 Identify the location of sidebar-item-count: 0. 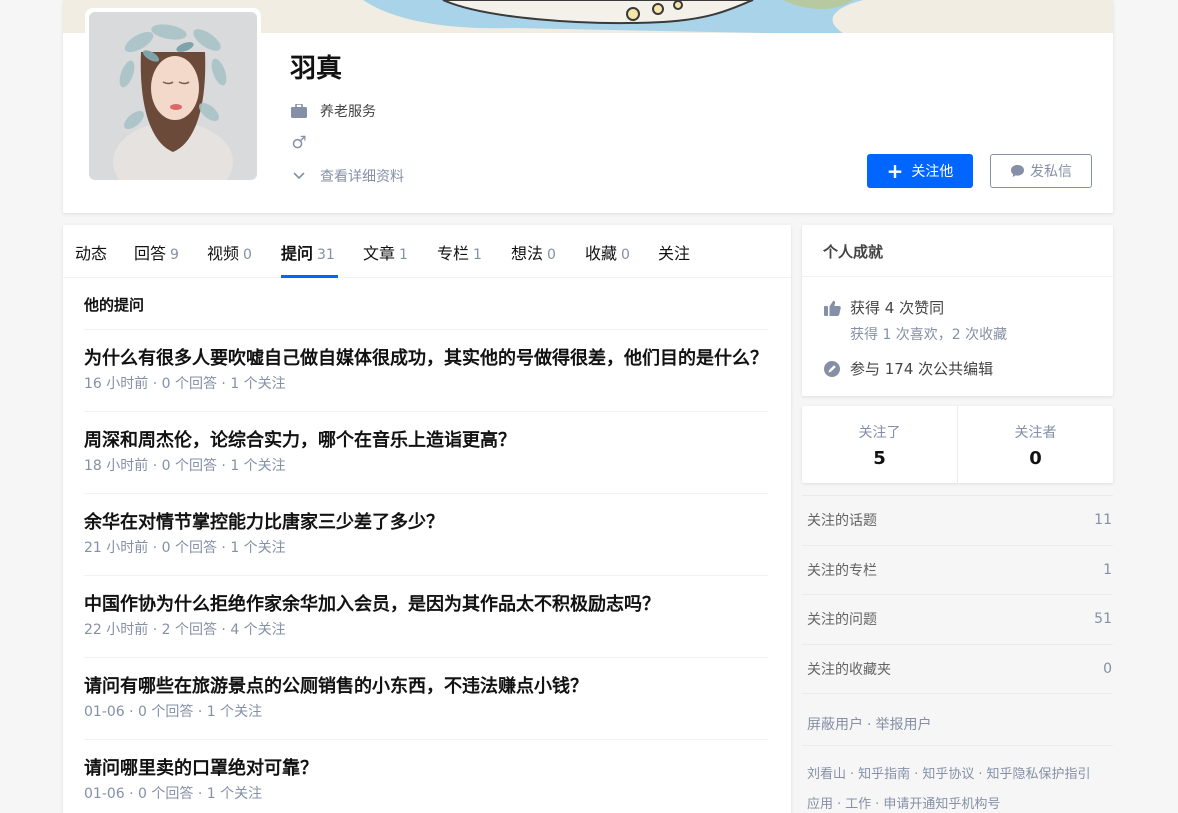
(1107, 668).